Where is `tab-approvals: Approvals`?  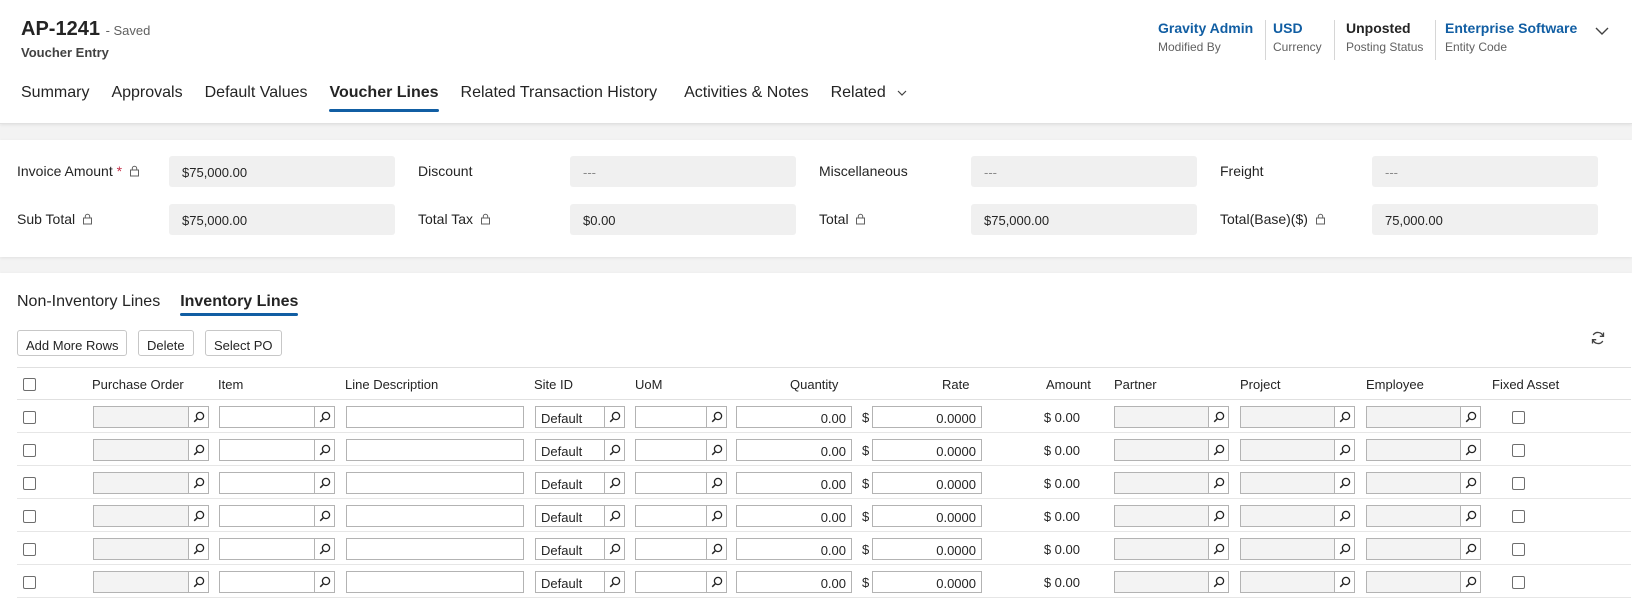
tab-approvals: Approvals is located at coordinates (146, 98).